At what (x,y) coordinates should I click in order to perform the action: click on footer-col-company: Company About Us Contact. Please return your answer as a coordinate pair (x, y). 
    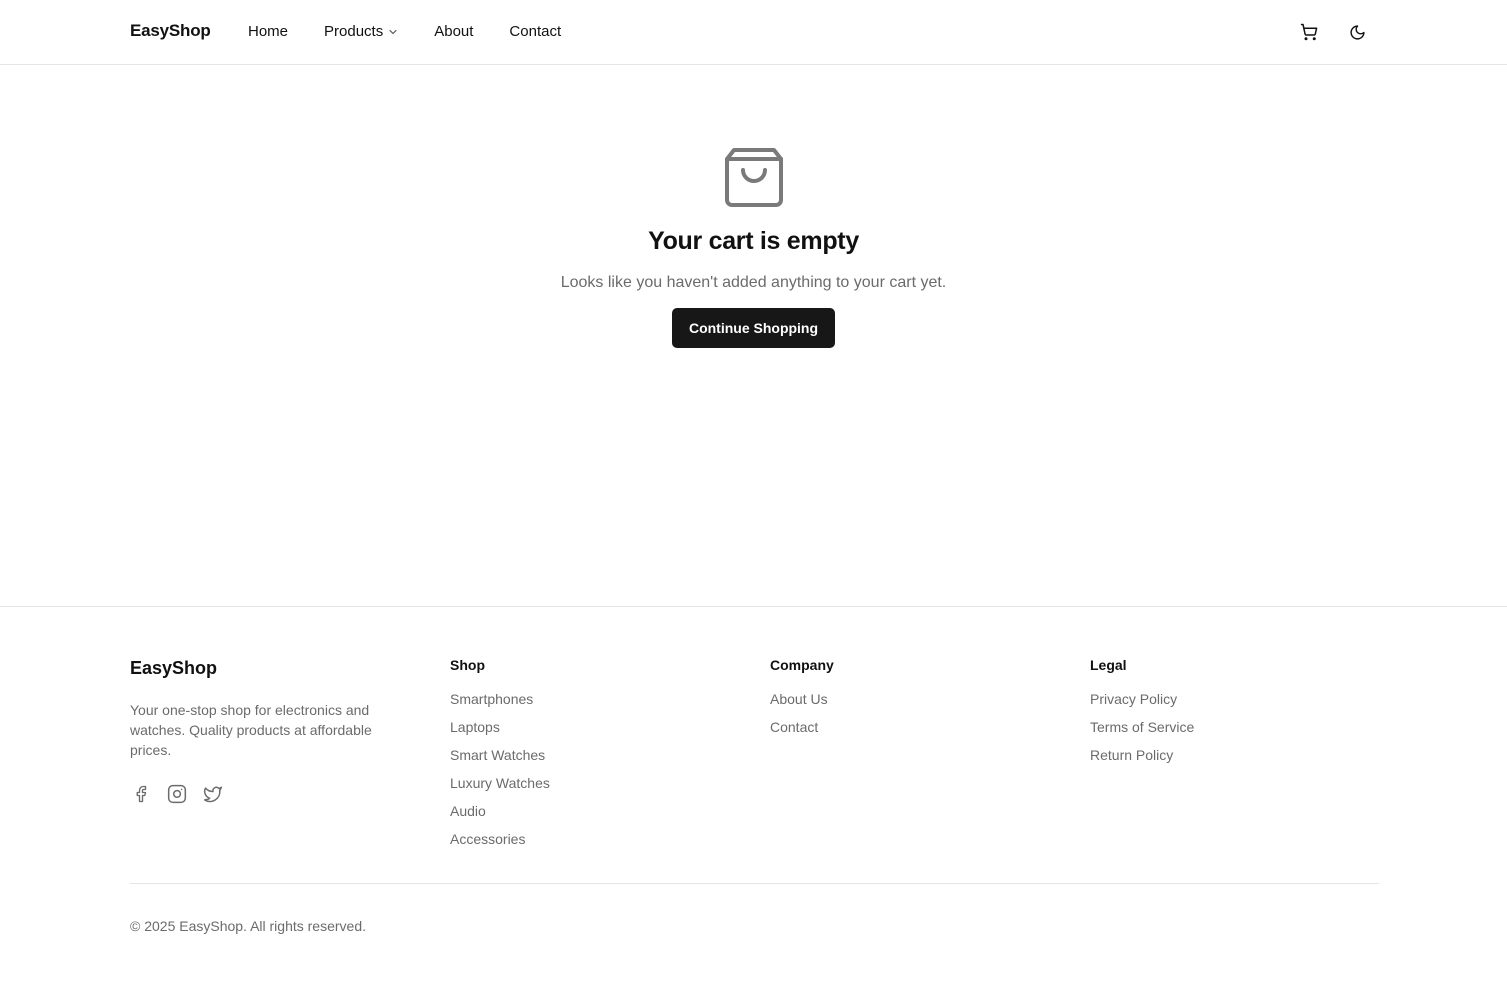
    Looking at the image, I should click on (802, 701).